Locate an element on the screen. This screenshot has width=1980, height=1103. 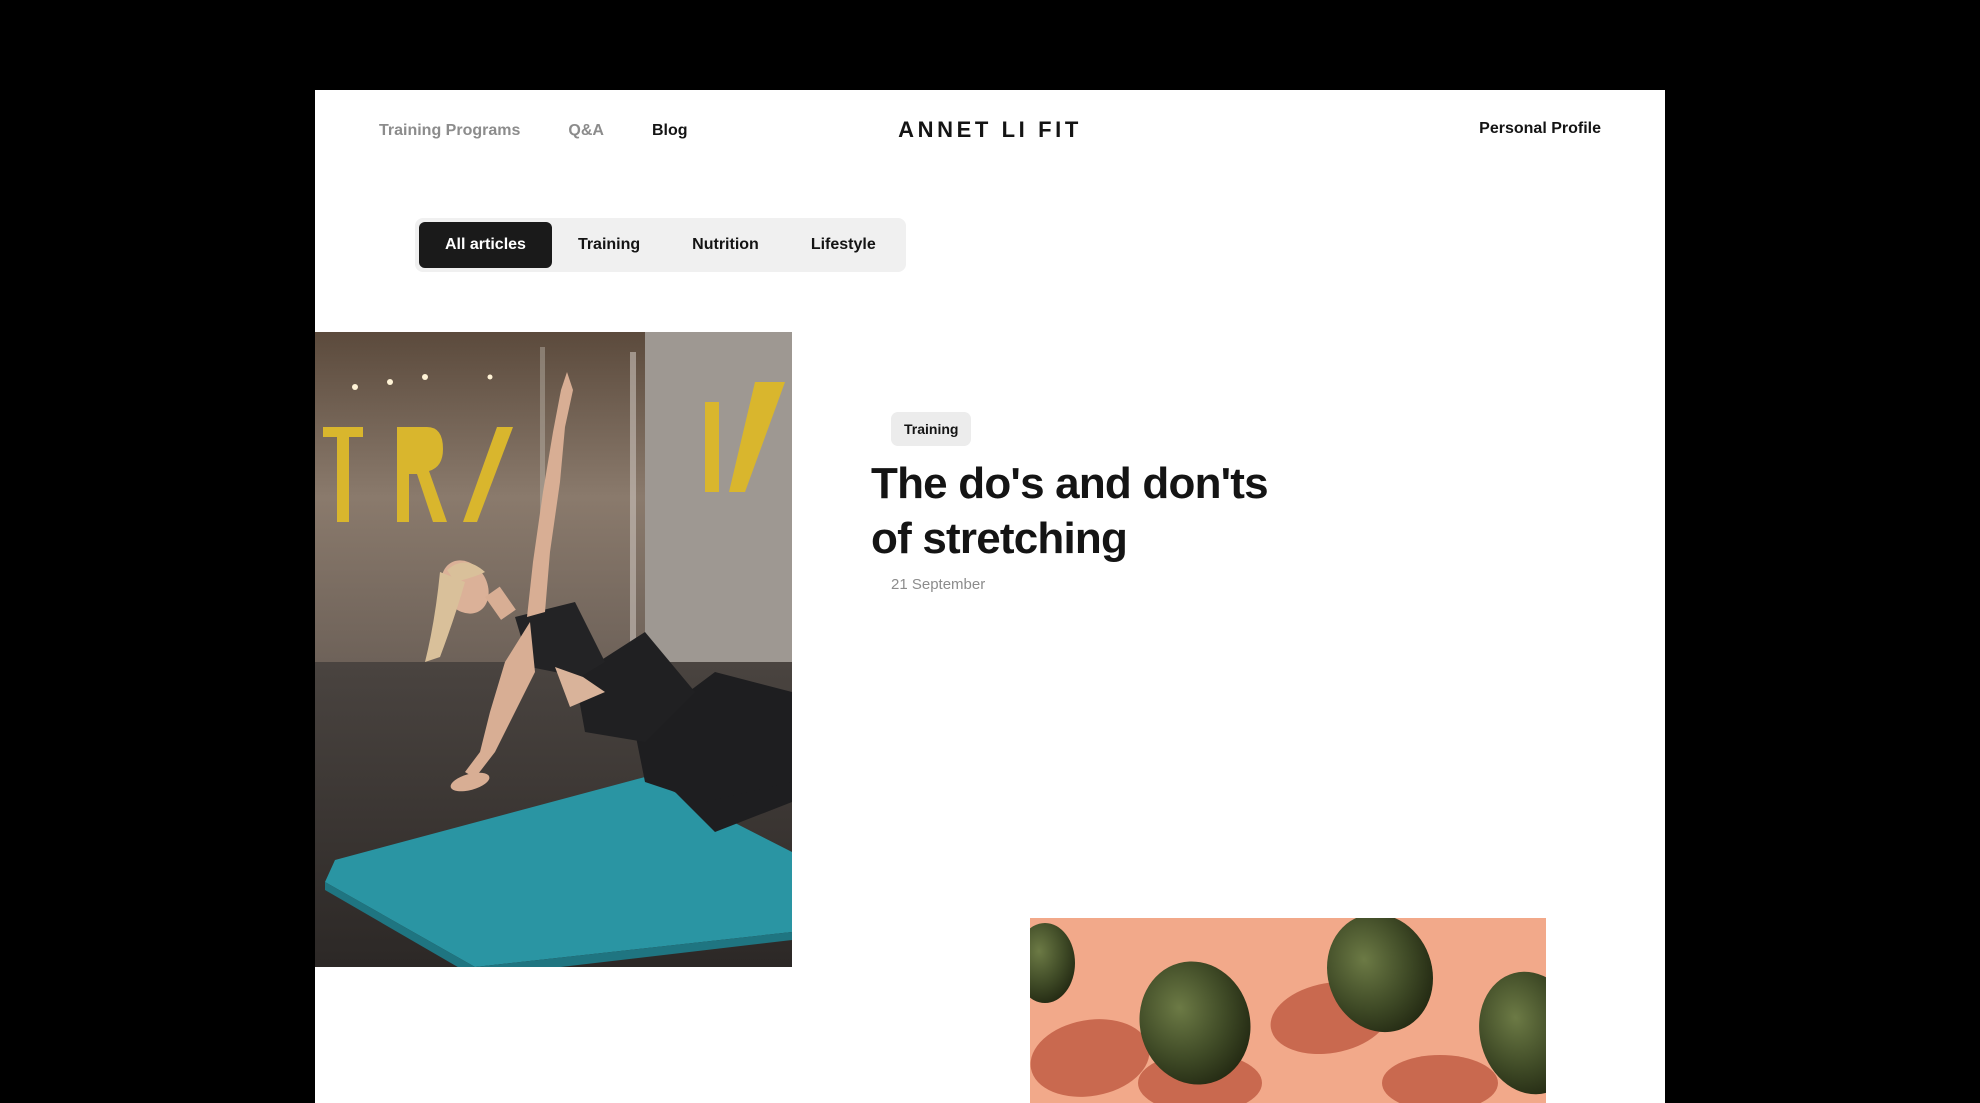
filter-all-articles: All articles is located at coordinates (485, 245).